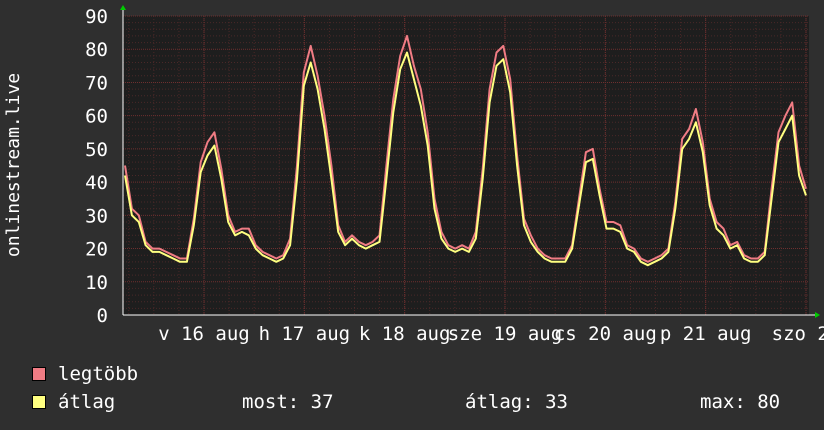  Describe the element at coordinates (405, 334) in the screenshot. I see `x-tick-label: k 18 aug` at that location.